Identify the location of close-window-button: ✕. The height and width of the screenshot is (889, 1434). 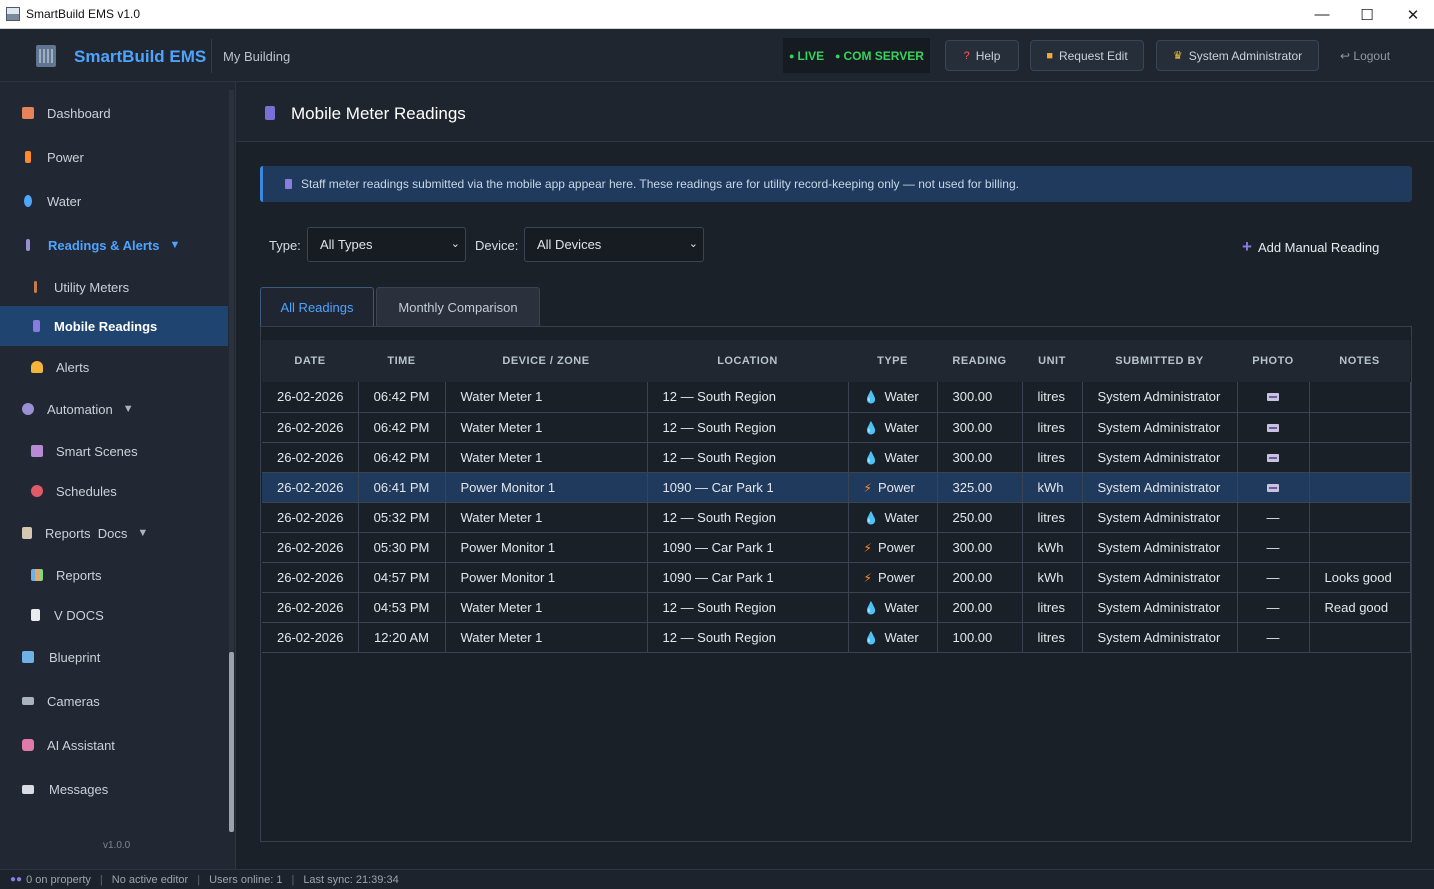
(1412, 14).